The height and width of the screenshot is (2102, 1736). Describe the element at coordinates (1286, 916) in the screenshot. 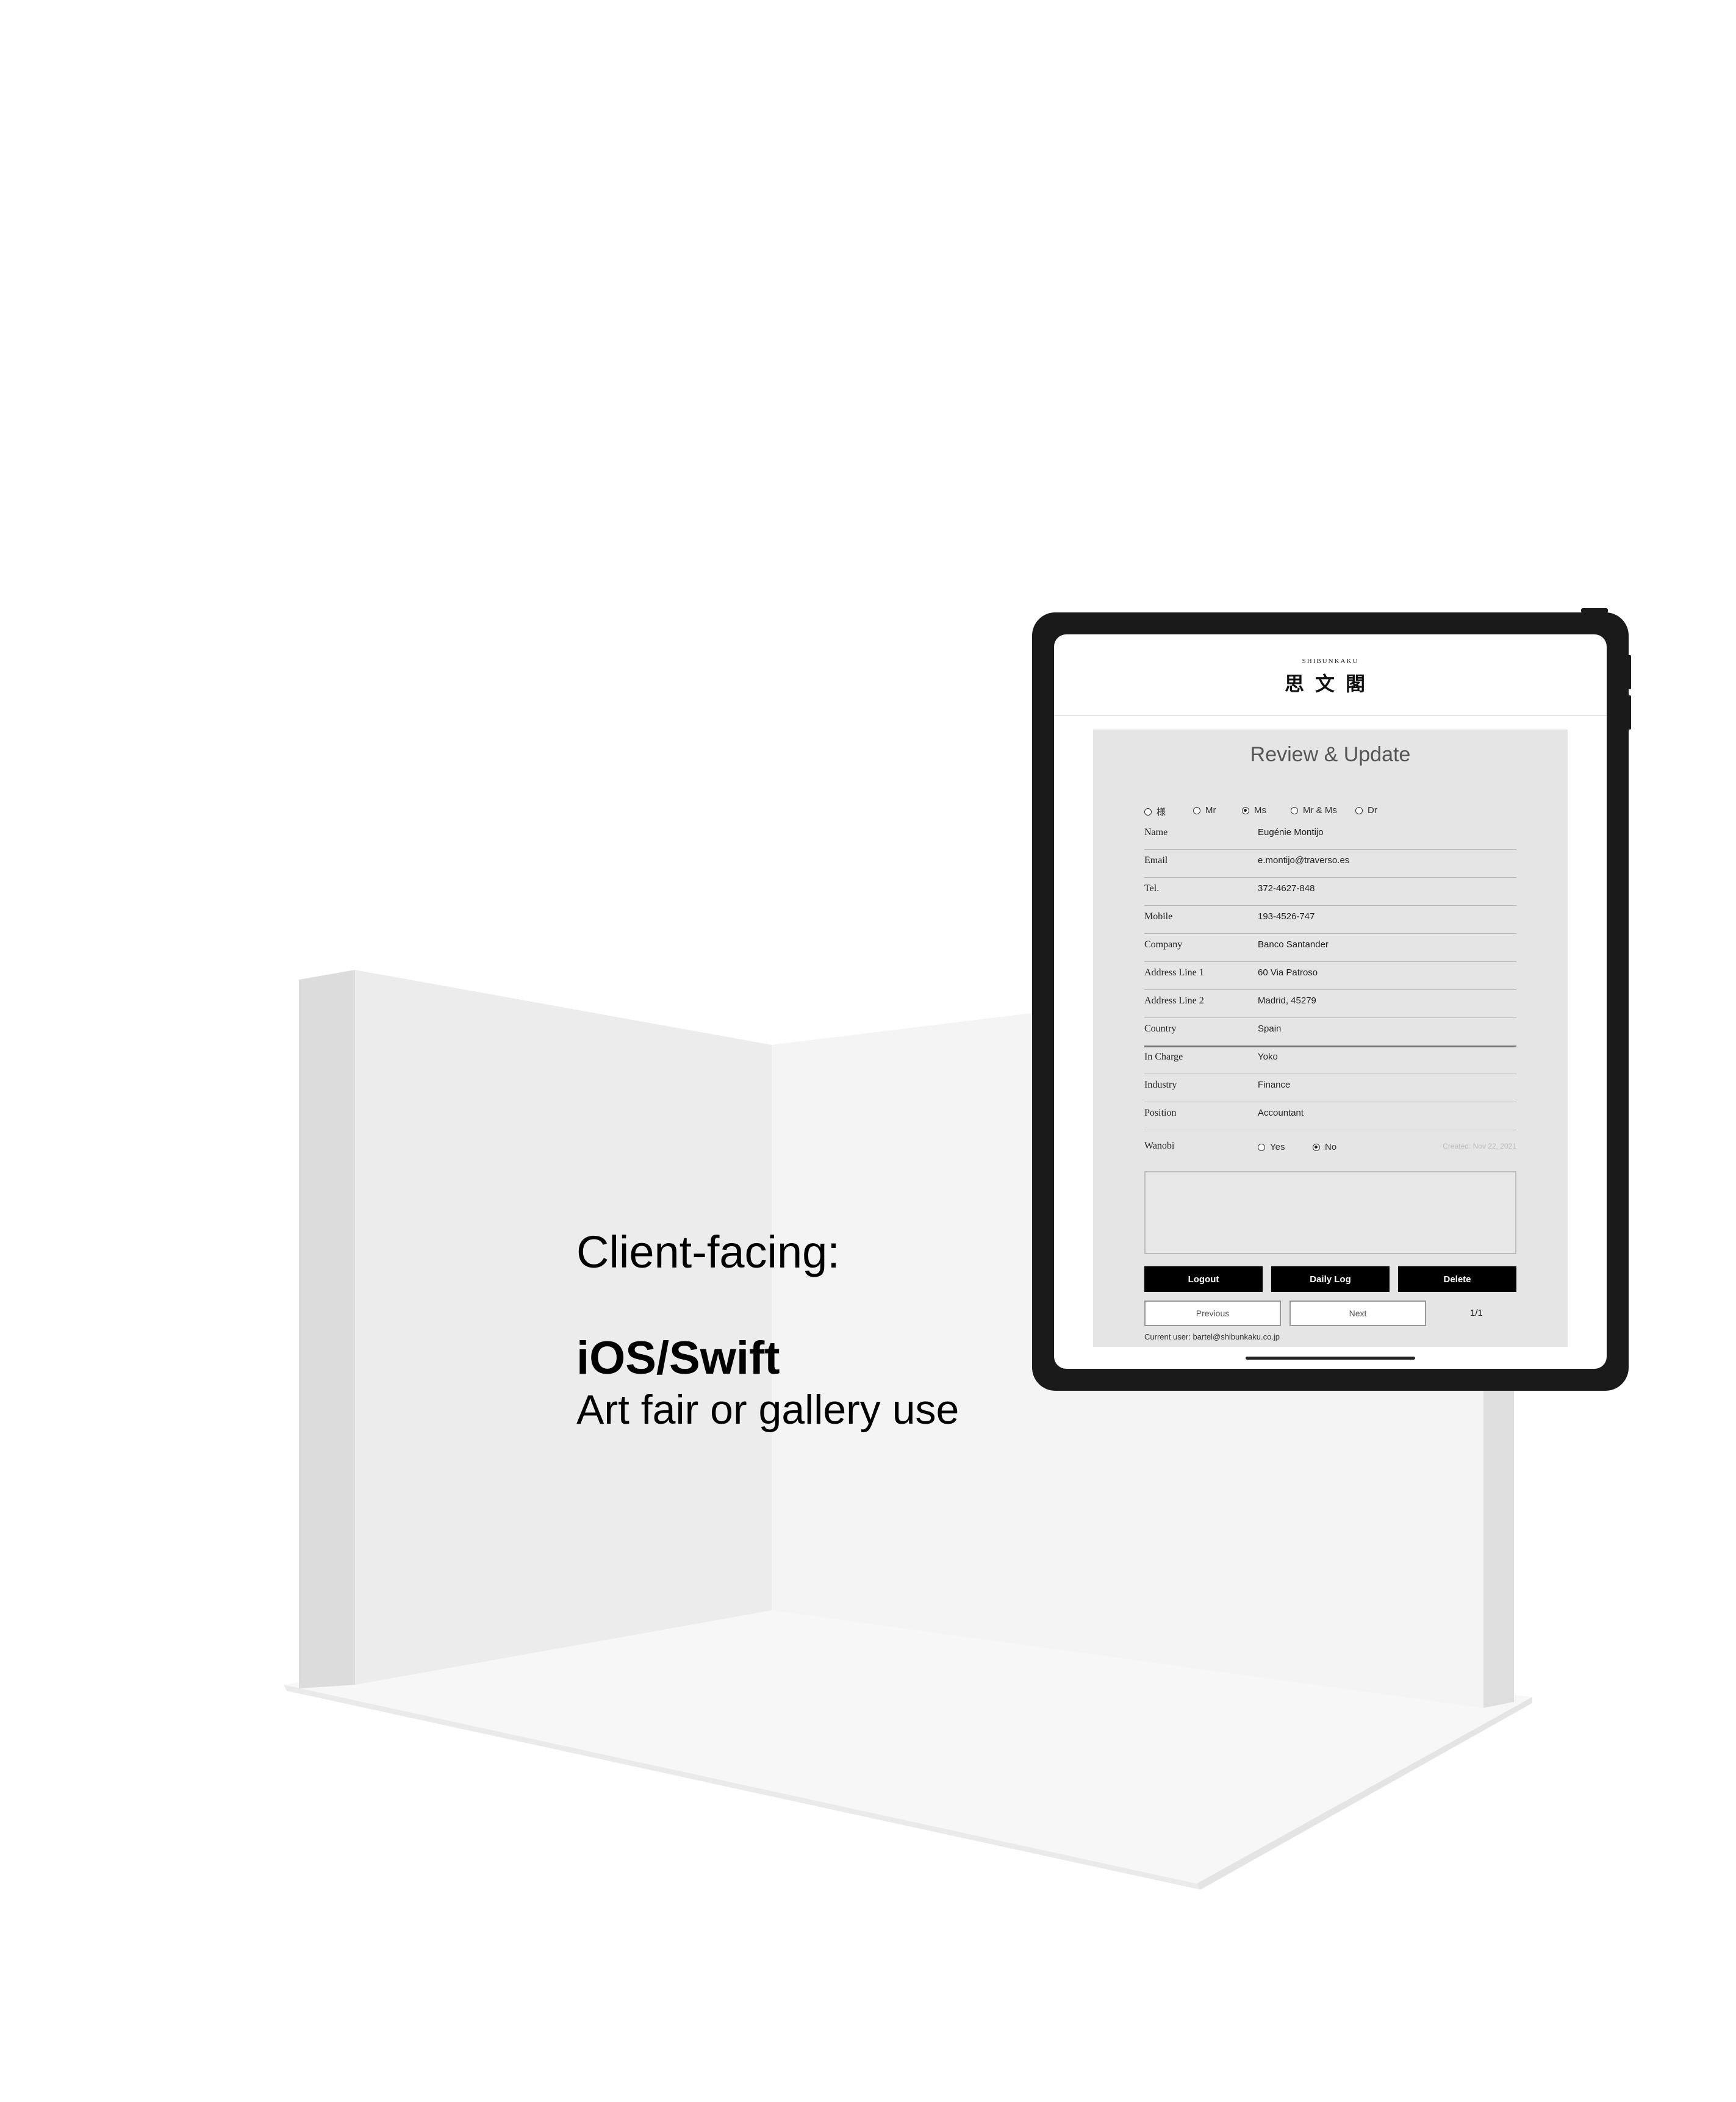

I see `field-value: 193-4526-747` at that location.